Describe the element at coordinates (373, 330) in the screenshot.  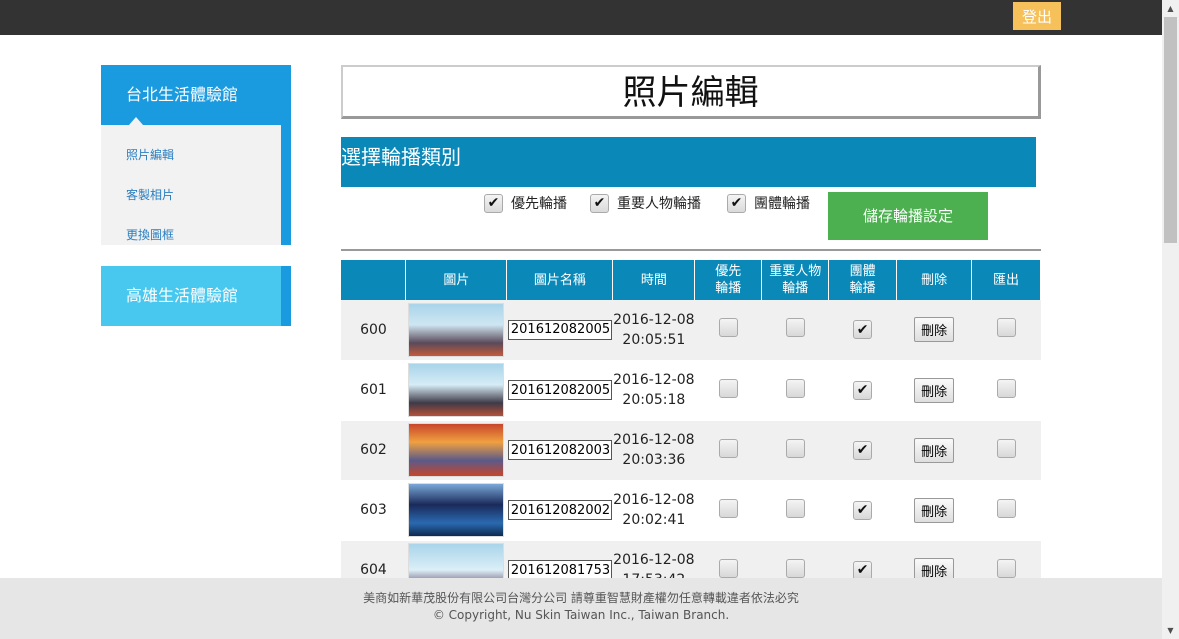
I see `row-id: 600` at that location.